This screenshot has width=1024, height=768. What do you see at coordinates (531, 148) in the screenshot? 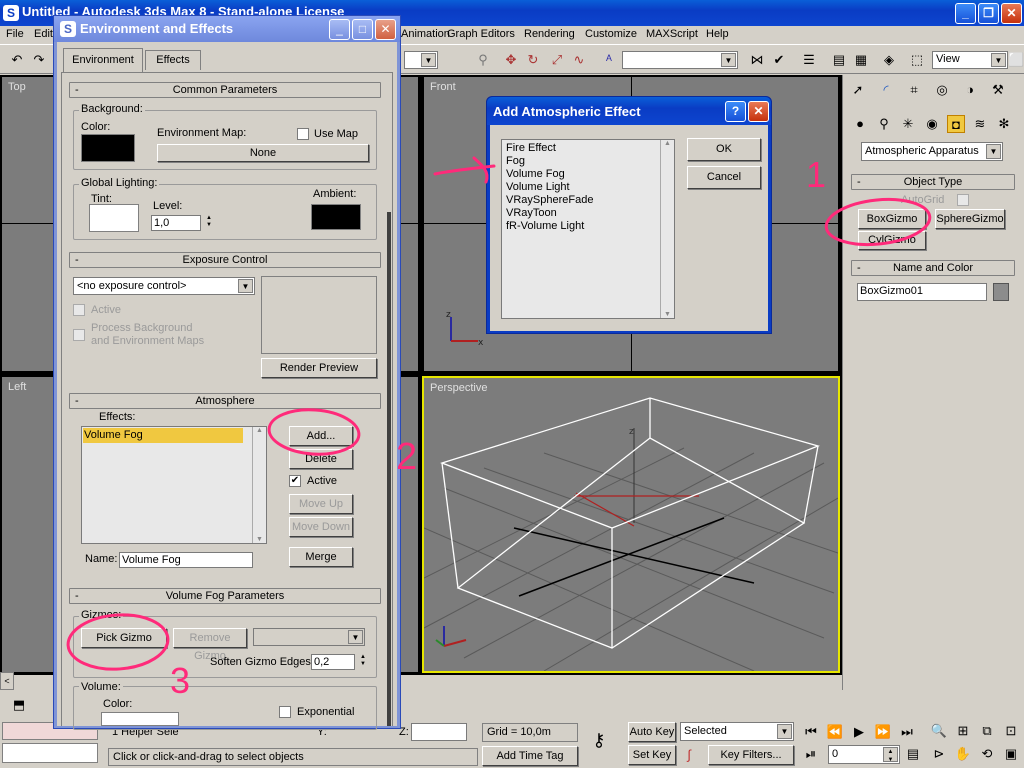
I see `effect-type-list-item: Fire Effect` at bounding box center [531, 148].